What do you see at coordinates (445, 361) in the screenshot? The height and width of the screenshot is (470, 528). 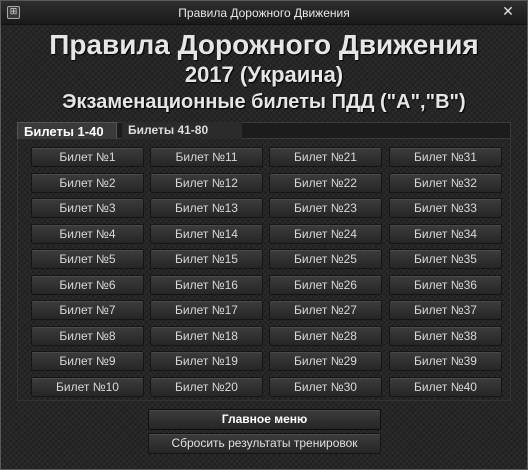 I see `ticket-button-39: Билет №39` at bounding box center [445, 361].